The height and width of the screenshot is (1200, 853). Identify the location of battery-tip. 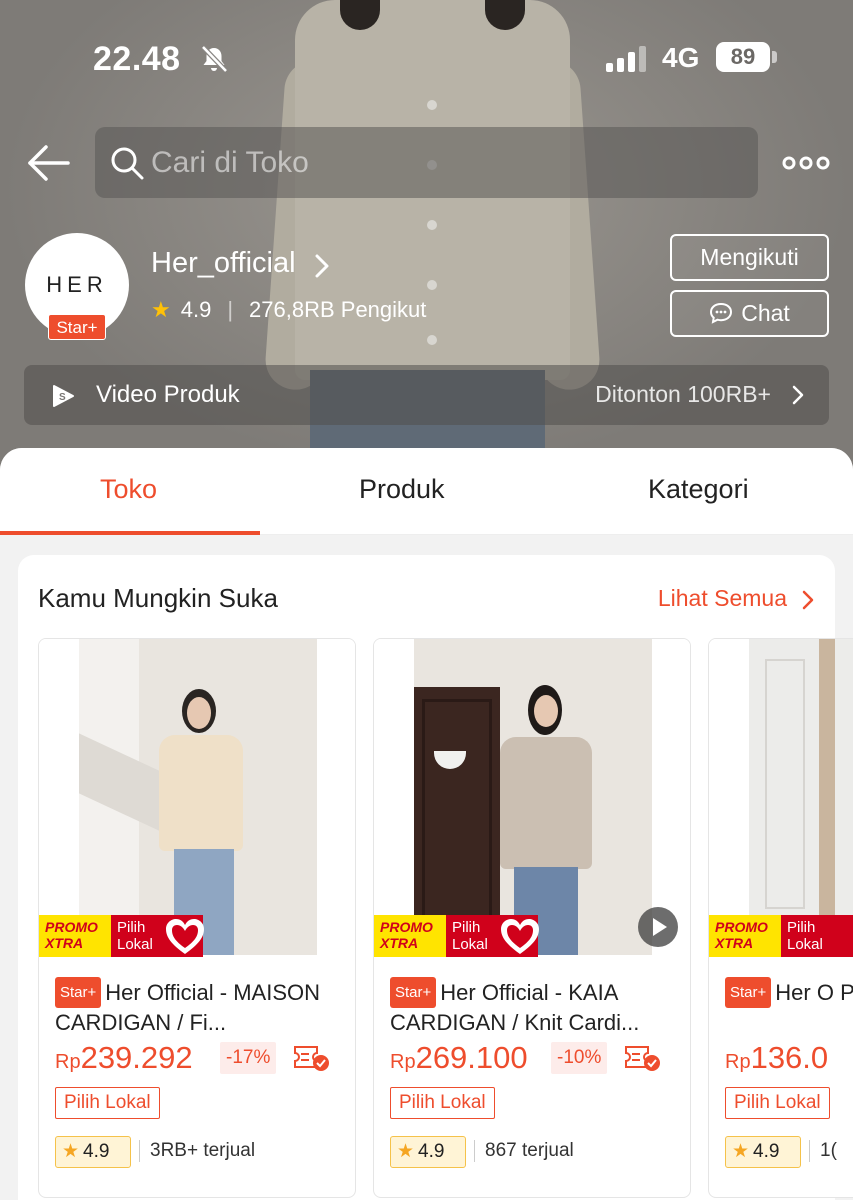
(774, 57).